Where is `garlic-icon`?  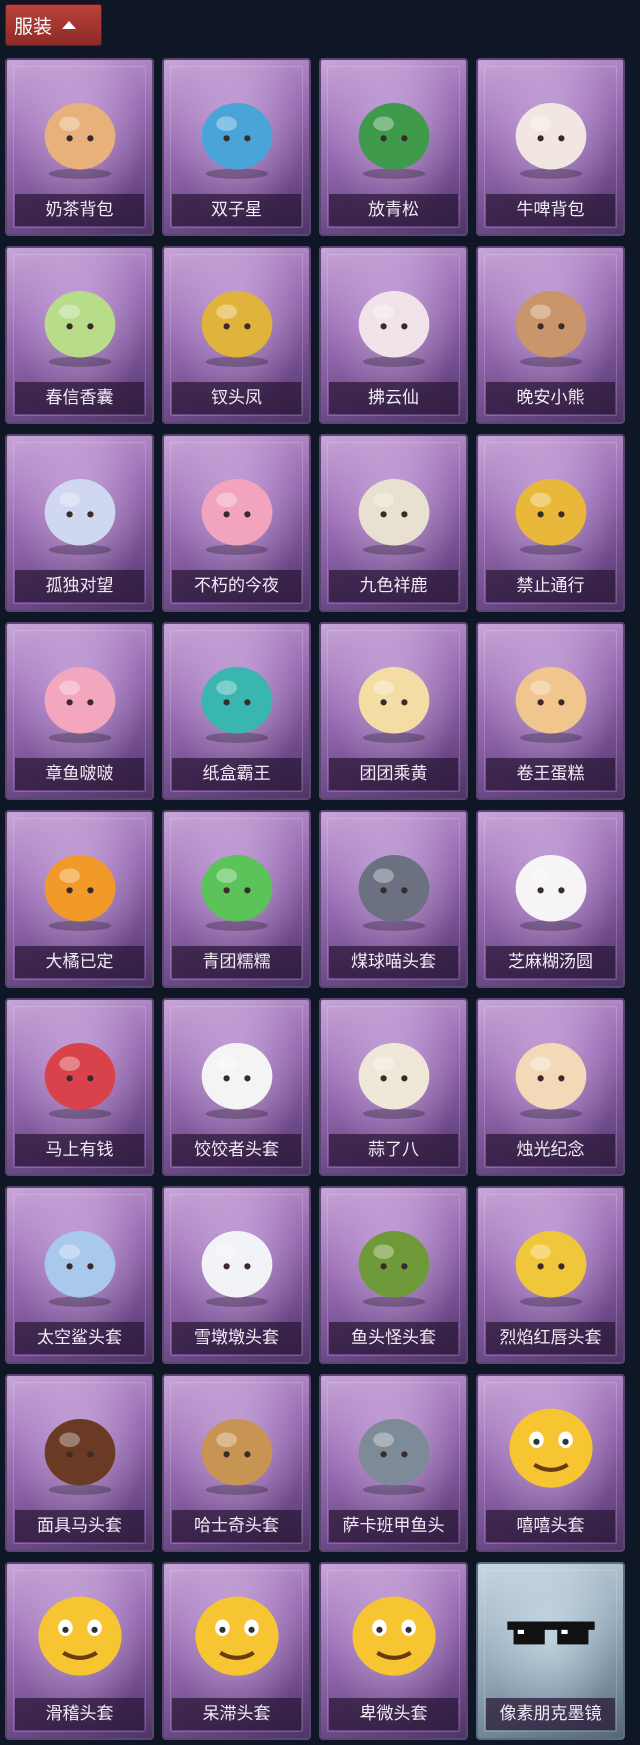
garlic-icon is located at coordinates (393, 1080).